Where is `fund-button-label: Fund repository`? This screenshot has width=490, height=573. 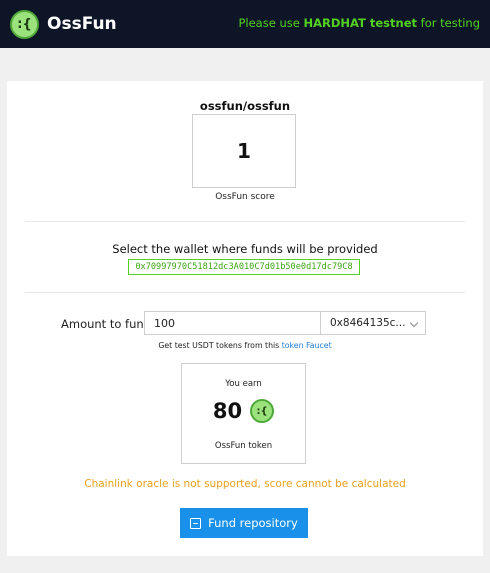
fund-button-label: Fund repository is located at coordinates (253, 523).